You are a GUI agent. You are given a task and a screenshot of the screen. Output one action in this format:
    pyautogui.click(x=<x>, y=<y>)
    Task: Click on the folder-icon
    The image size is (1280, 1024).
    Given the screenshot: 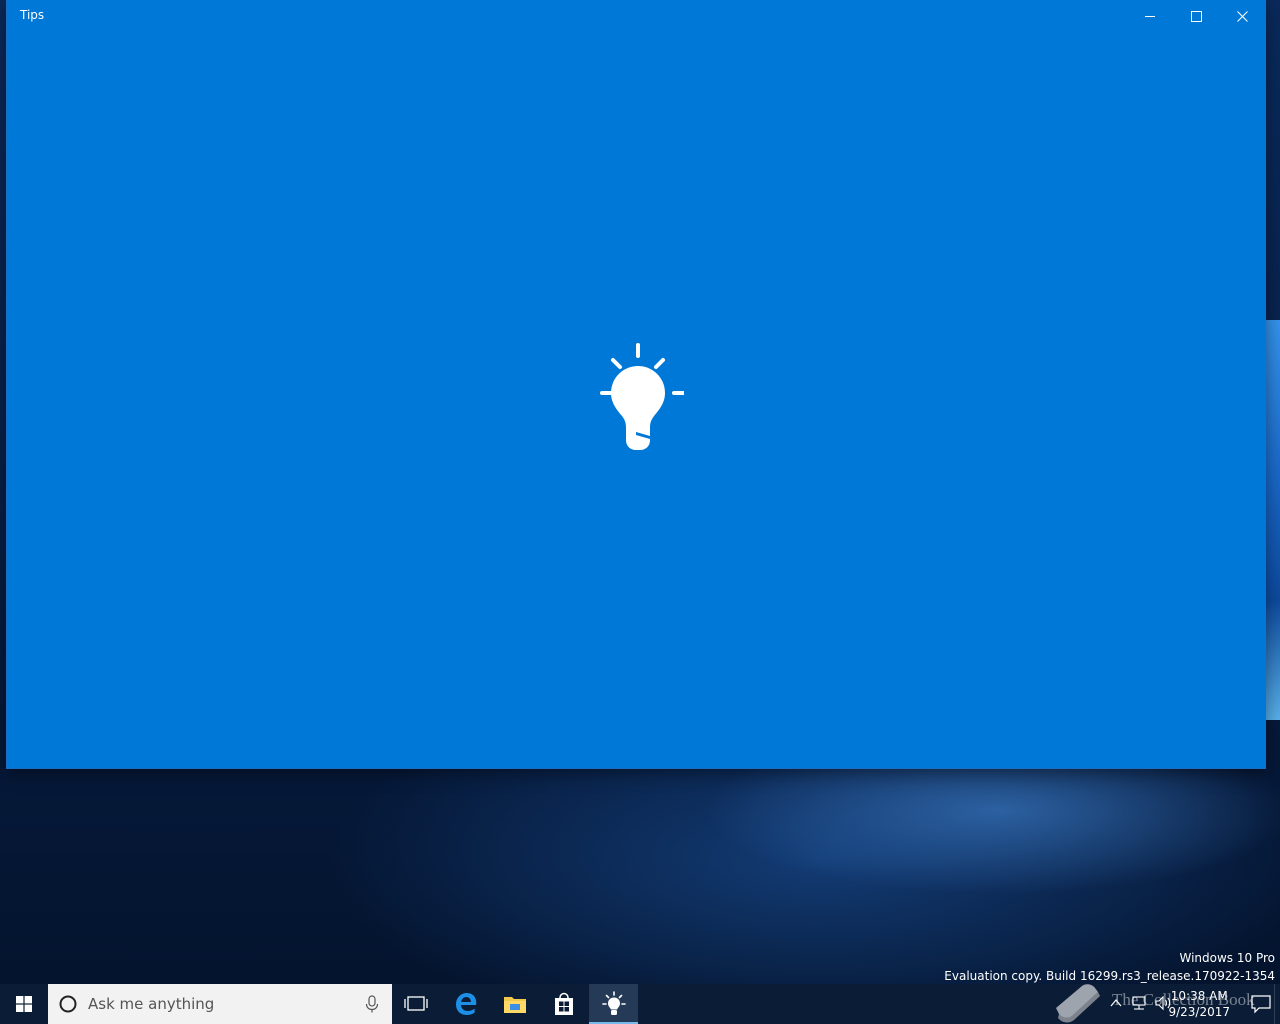 What is the action you would take?
    pyautogui.click(x=515, y=1005)
    